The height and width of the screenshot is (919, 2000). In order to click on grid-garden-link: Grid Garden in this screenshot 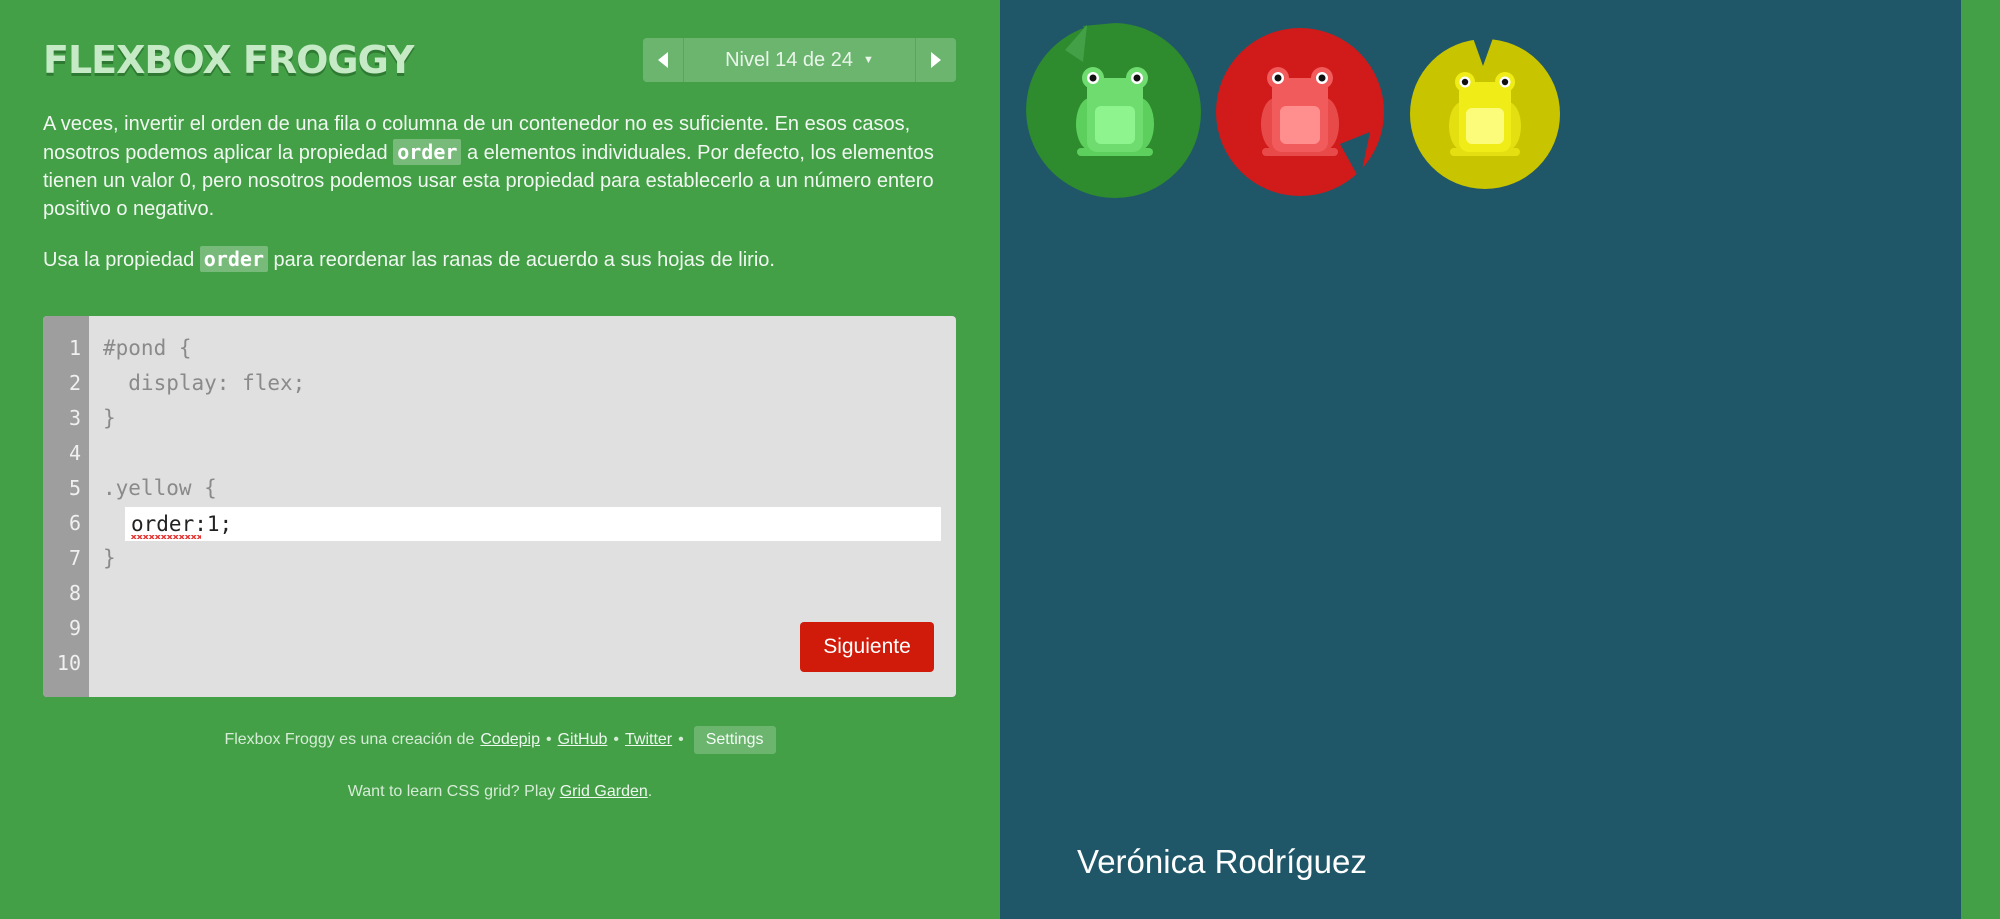, I will do `click(604, 791)`.